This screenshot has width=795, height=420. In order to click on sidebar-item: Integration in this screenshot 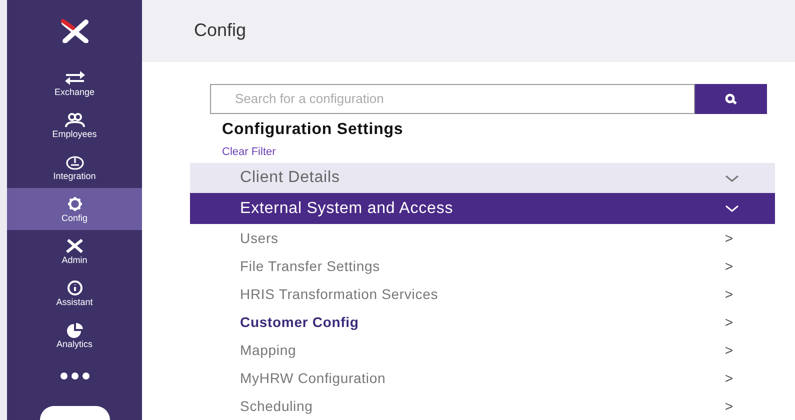, I will do `click(74, 167)`.